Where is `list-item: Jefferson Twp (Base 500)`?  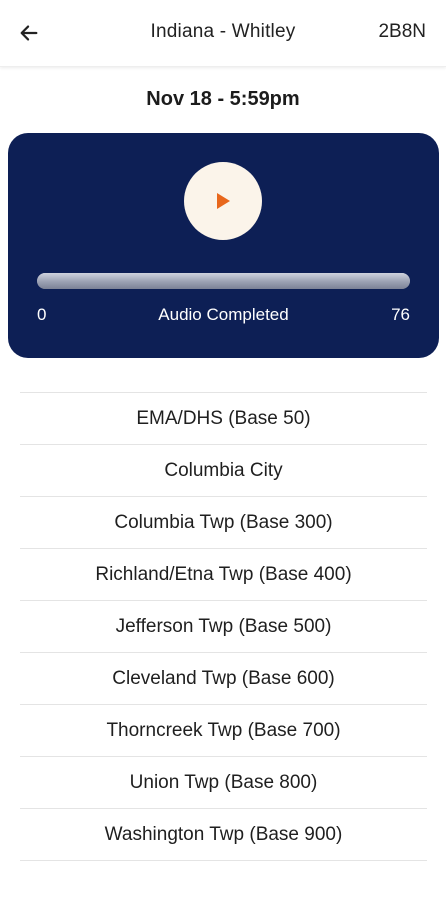
list-item: Jefferson Twp (Base 500) is located at coordinates (223, 627).